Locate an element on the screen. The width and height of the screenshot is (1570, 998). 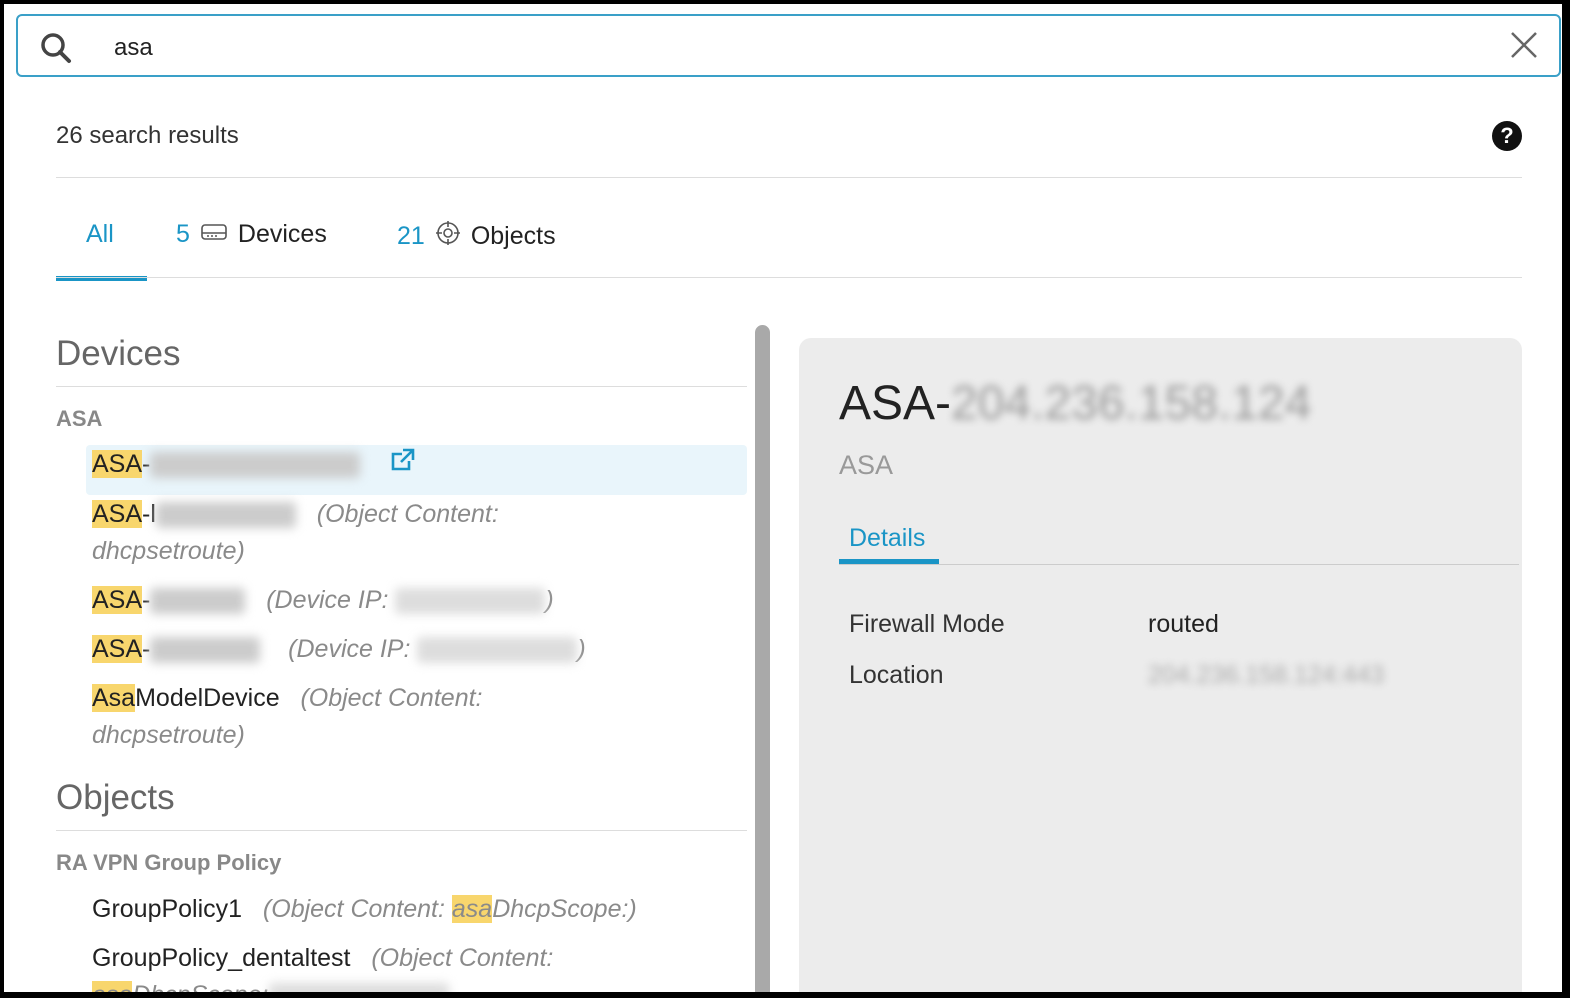
search-input: asa is located at coordinates (133, 48).